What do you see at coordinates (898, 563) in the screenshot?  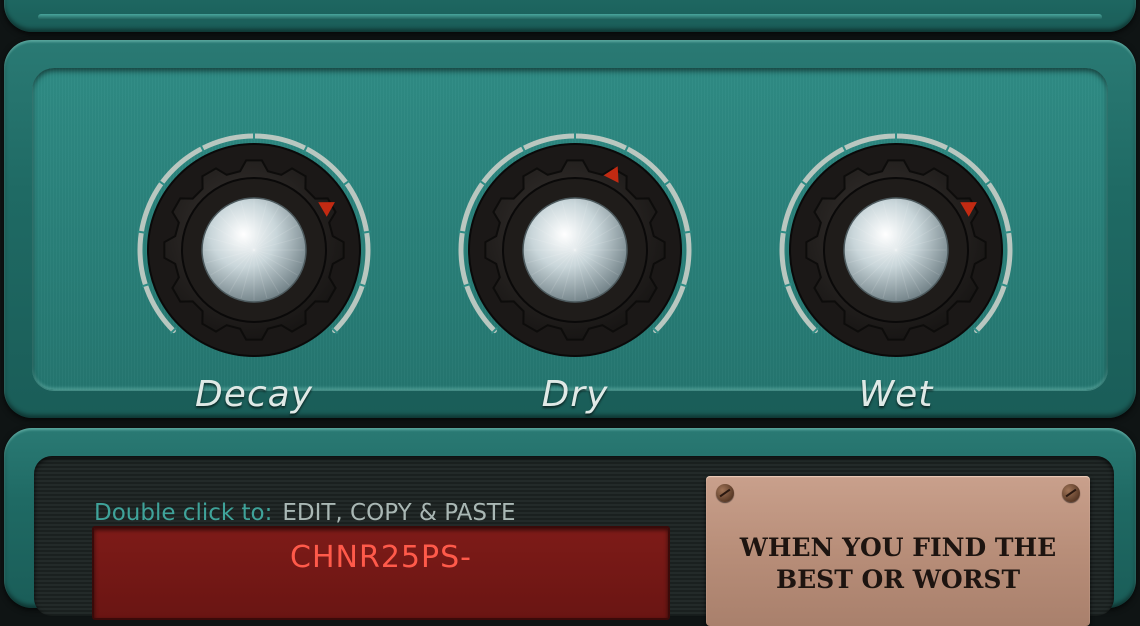 I see `info-plate-text: WHEN YOU FIND THE BEST OR WORST` at bounding box center [898, 563].